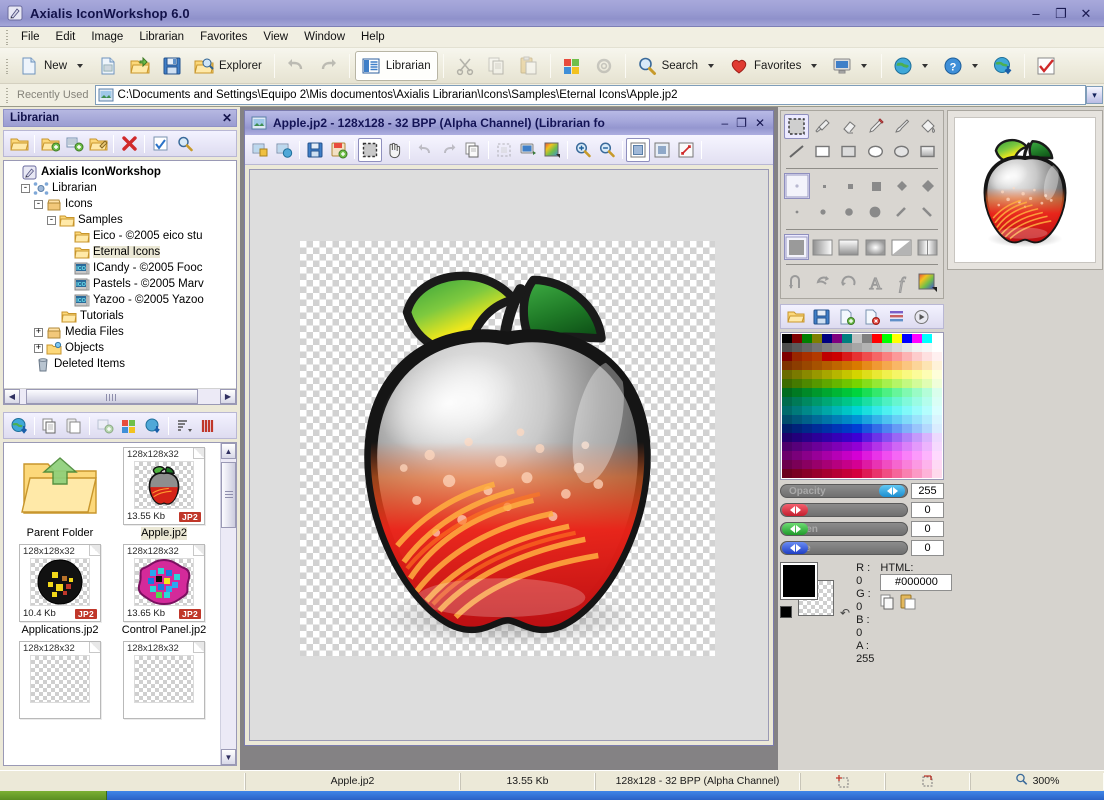 Image resolution: width=1104 pixels, height=800 pixels. What do you see at coordinates (786, 612) in the screenshot?
I see `default-colors-icon` at bounding box center [786, 612].